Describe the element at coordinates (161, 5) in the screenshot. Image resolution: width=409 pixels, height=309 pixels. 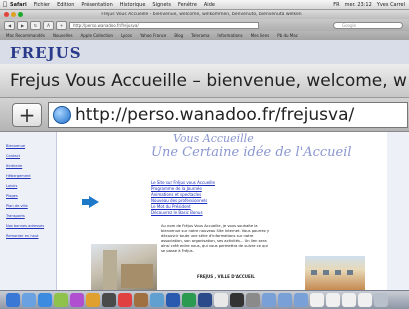
I see `menu-signets: Signets` at that location.